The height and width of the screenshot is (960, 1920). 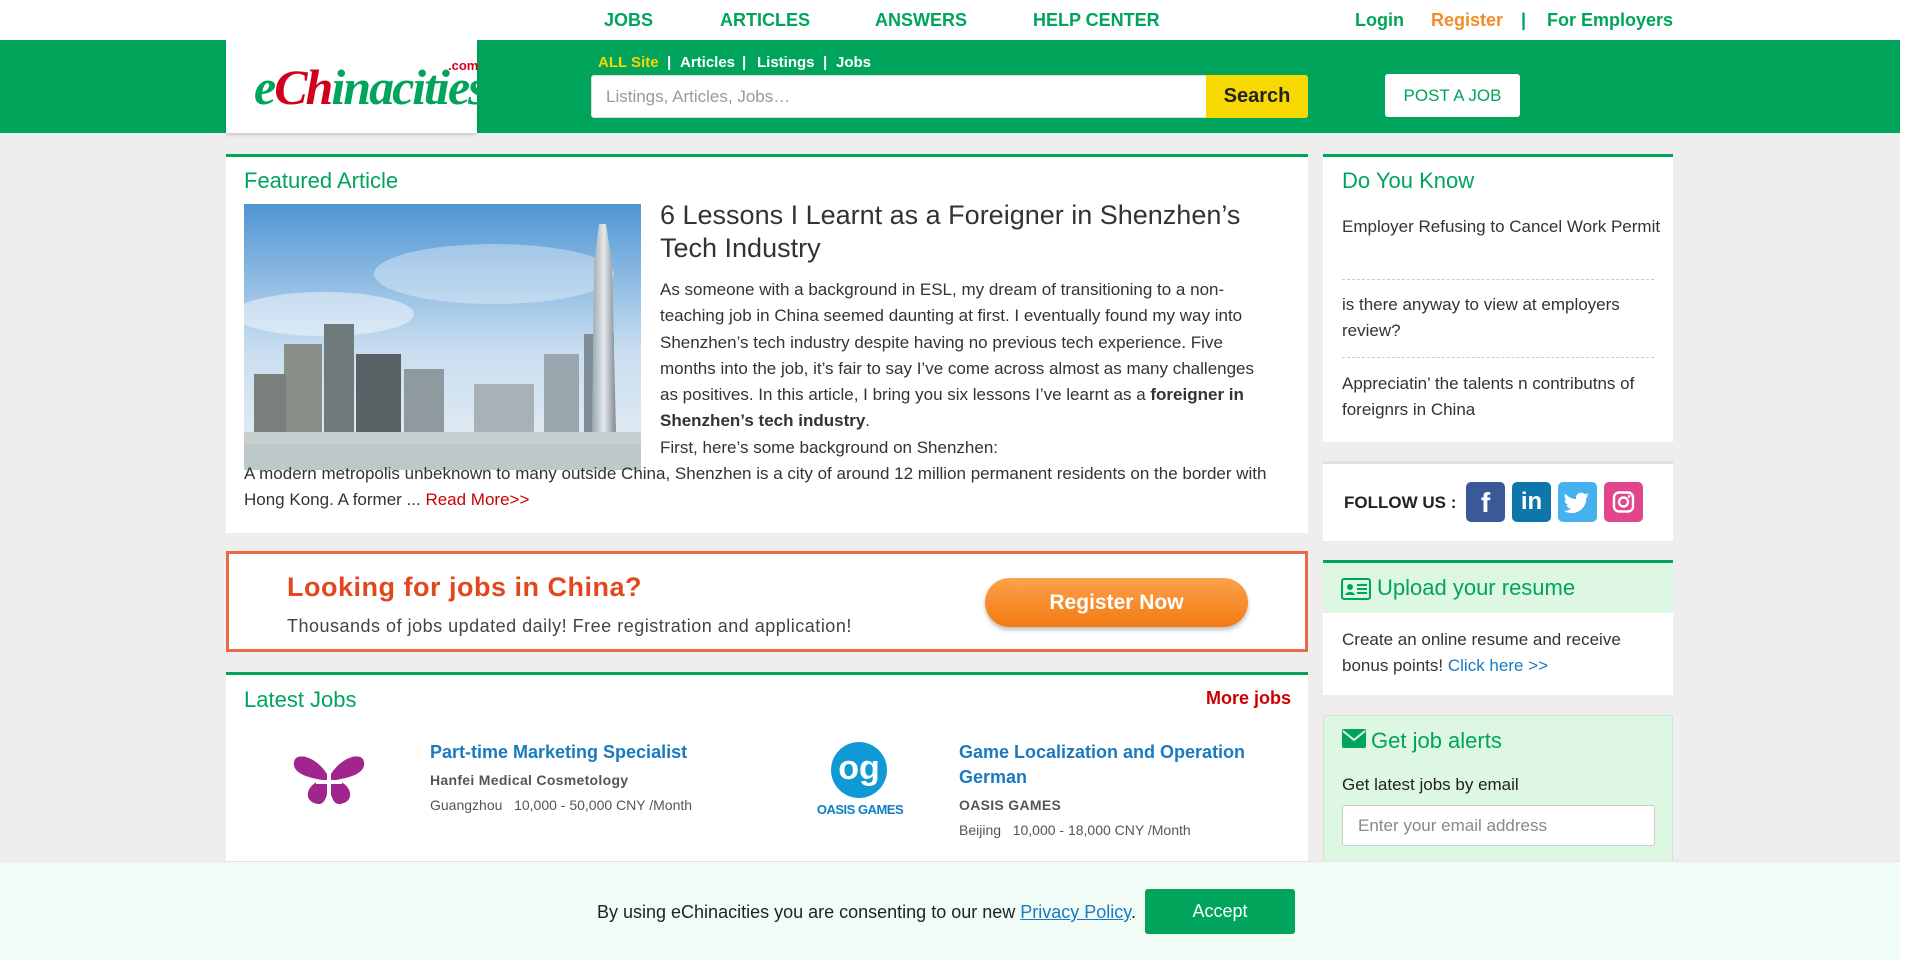 I want to click on scope-all-site: ALL Site, so click(x=628, y=62).